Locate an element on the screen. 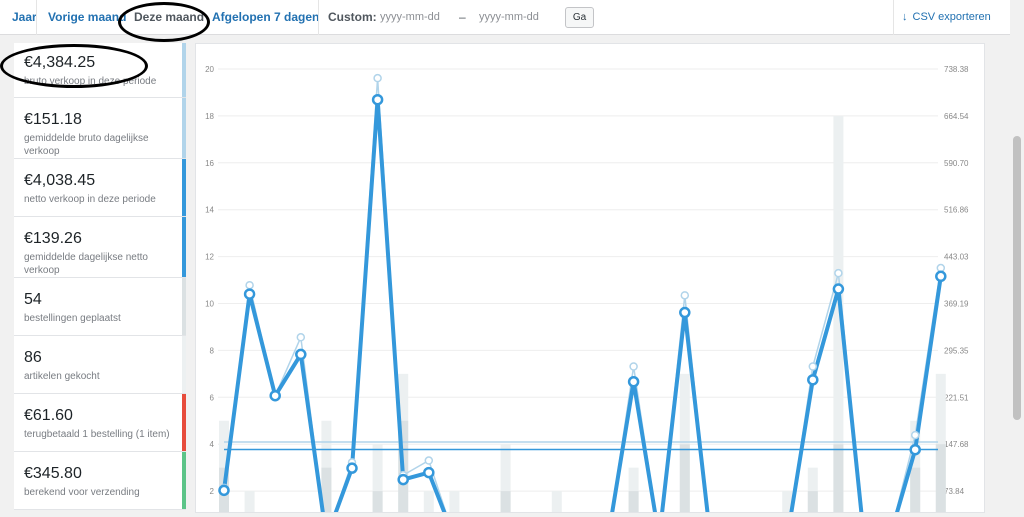 The height and width of the screenshot is (517, 1024). y-tick-label-right: 221.51 is located at coordinates (956, 397).